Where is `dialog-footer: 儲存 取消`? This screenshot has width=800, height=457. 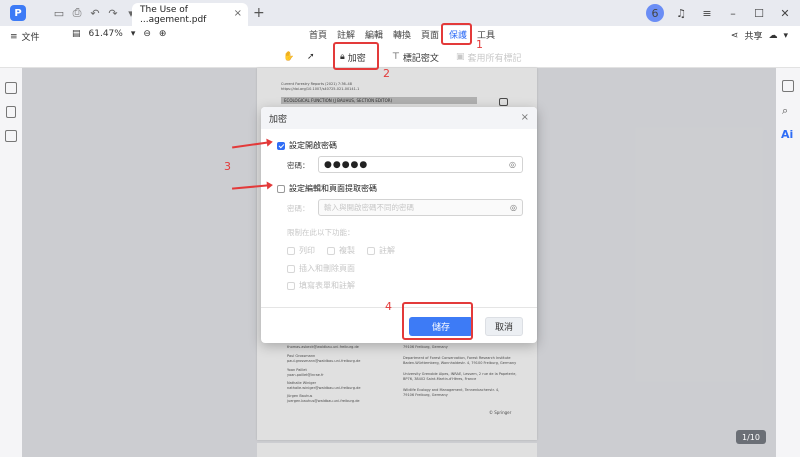 dialog-footer: 儲存 取消 is located at coordinates (399, 325).